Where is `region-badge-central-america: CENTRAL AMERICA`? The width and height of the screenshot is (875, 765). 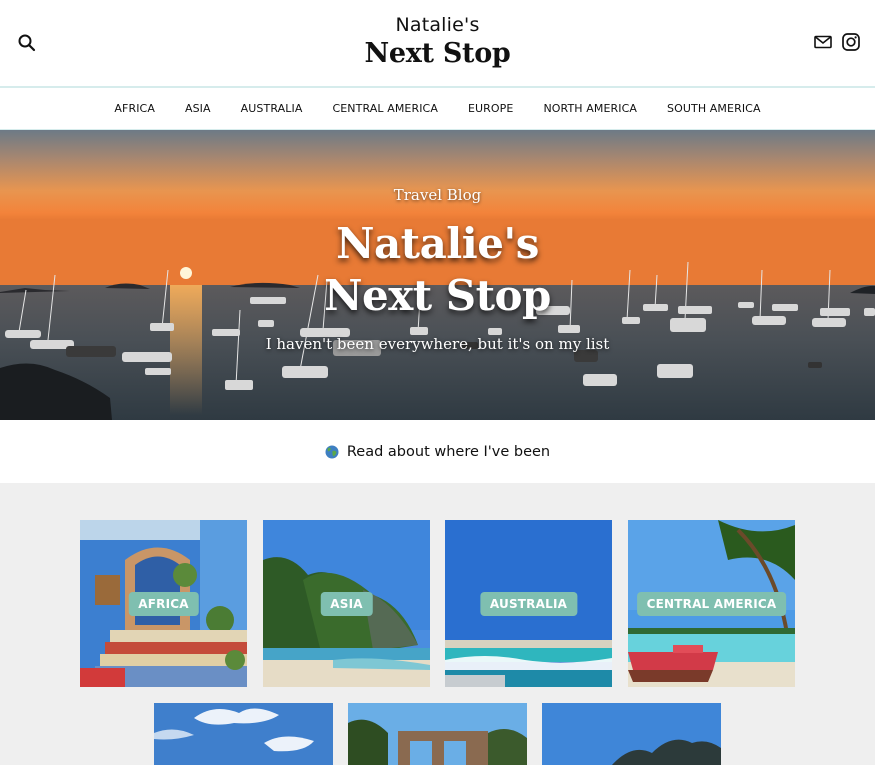
region-badge-central-america: CENTRAL AMERICA is located at coordinates (711, 604).